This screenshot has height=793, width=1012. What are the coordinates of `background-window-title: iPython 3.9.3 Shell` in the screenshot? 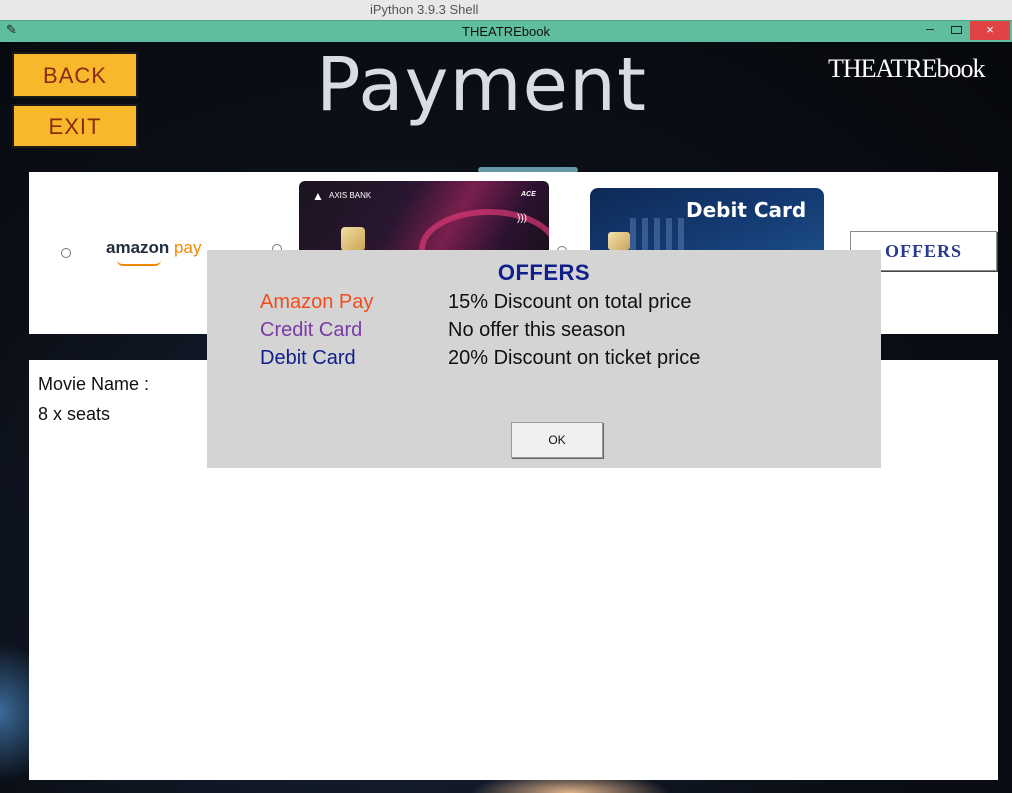 It's located at (424, 9).